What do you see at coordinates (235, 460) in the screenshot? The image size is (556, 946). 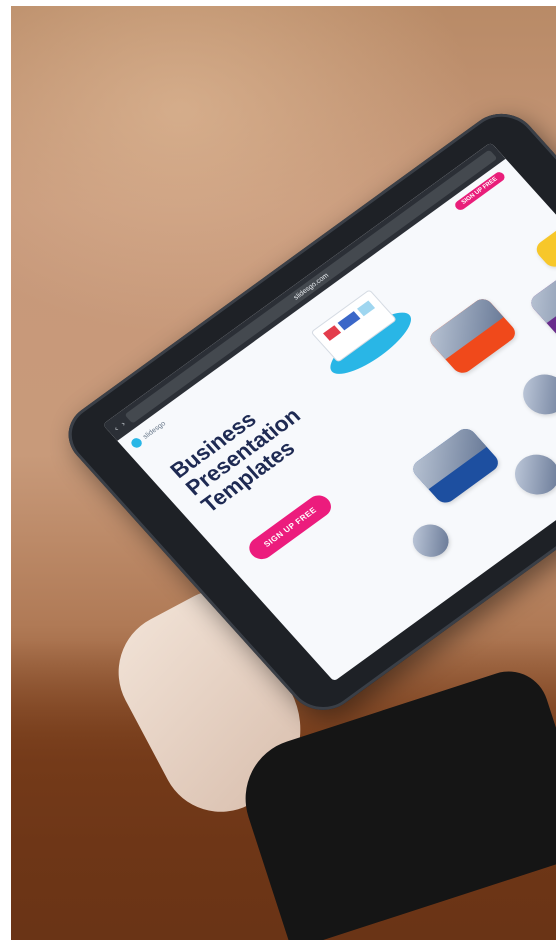 I see `hero-title: Business Presentation Templates` at bounding box center [235, 460].